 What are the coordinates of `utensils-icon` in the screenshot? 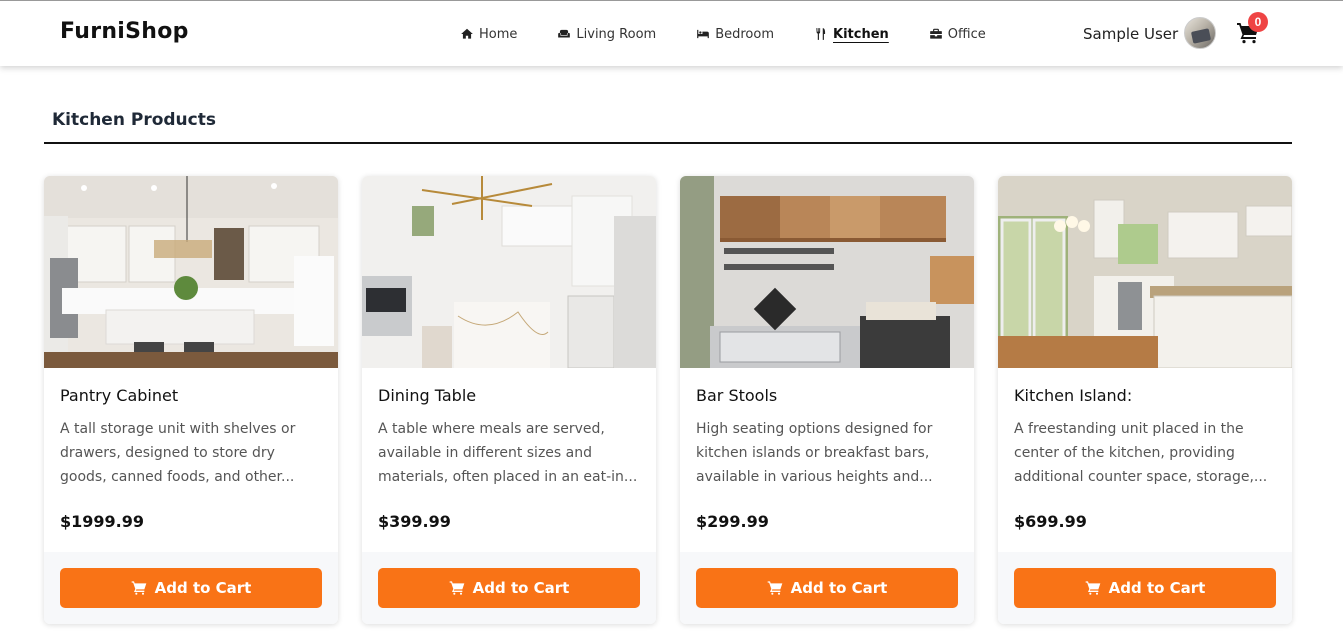 It's located at (821, 34).